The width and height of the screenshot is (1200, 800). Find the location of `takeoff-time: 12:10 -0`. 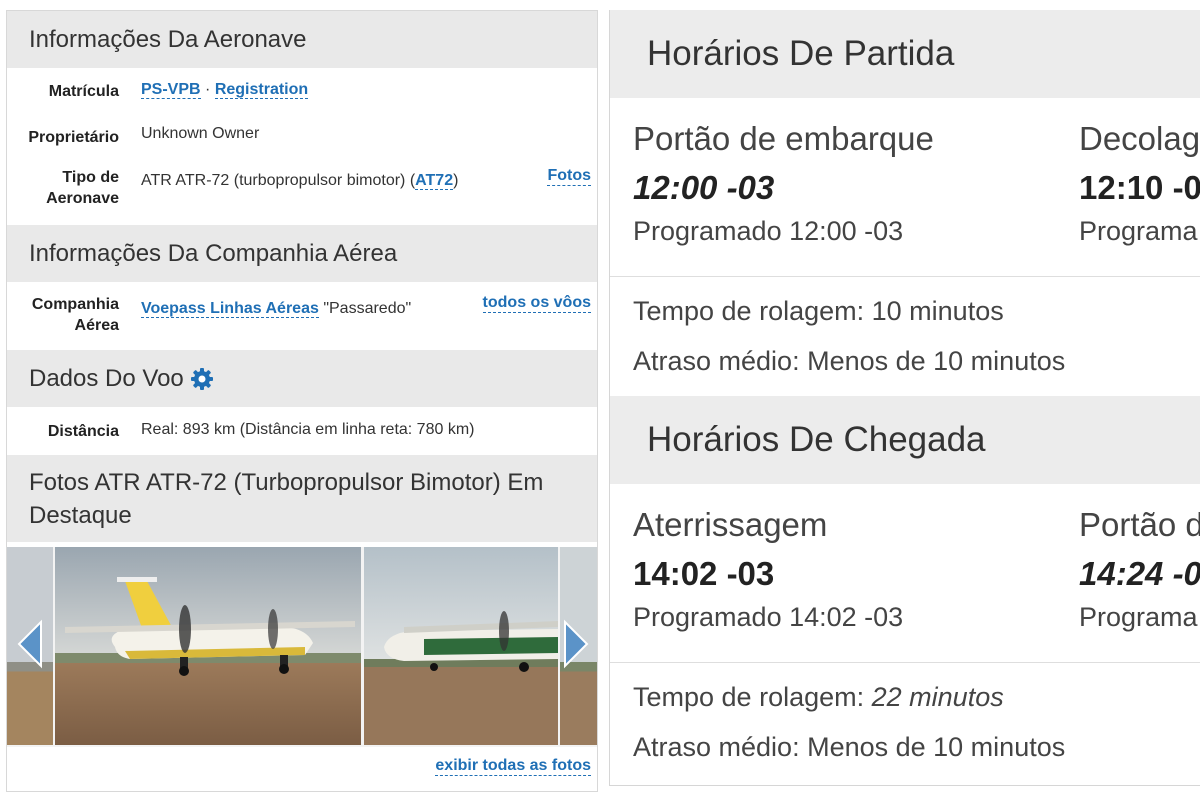

takeoff-time: 12:10 -0 is located at coordinates (1139, 187).